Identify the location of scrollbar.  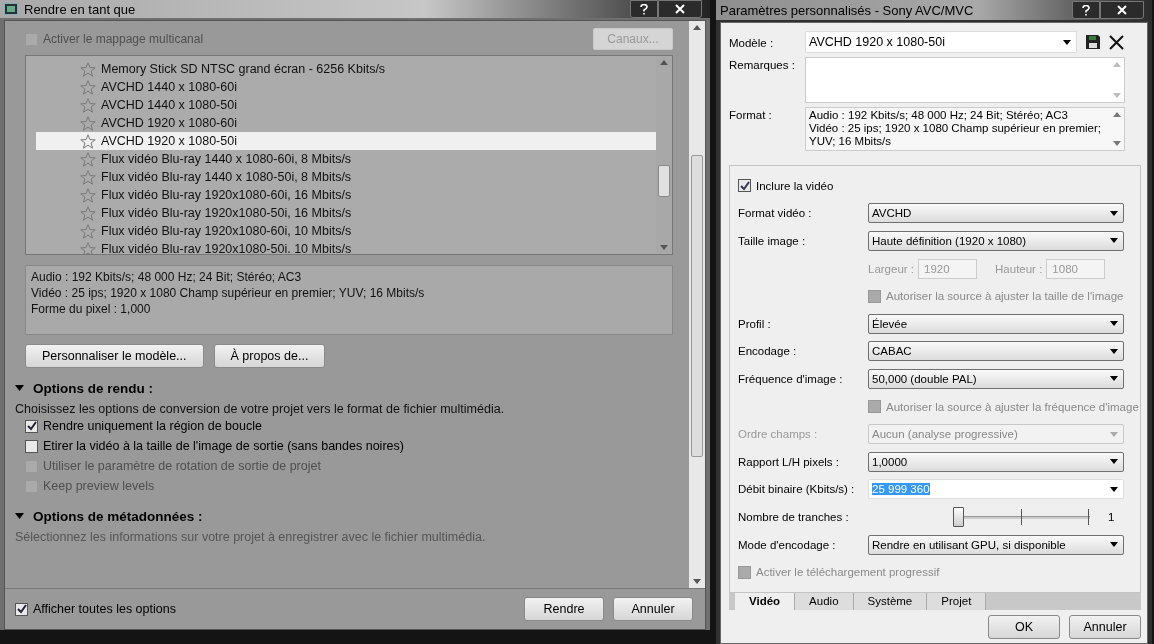
(697, 304).